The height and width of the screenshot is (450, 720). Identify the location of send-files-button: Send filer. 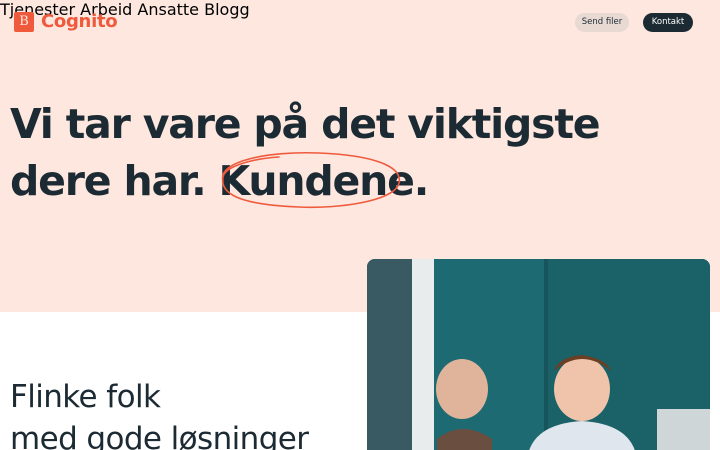
(602, 22).